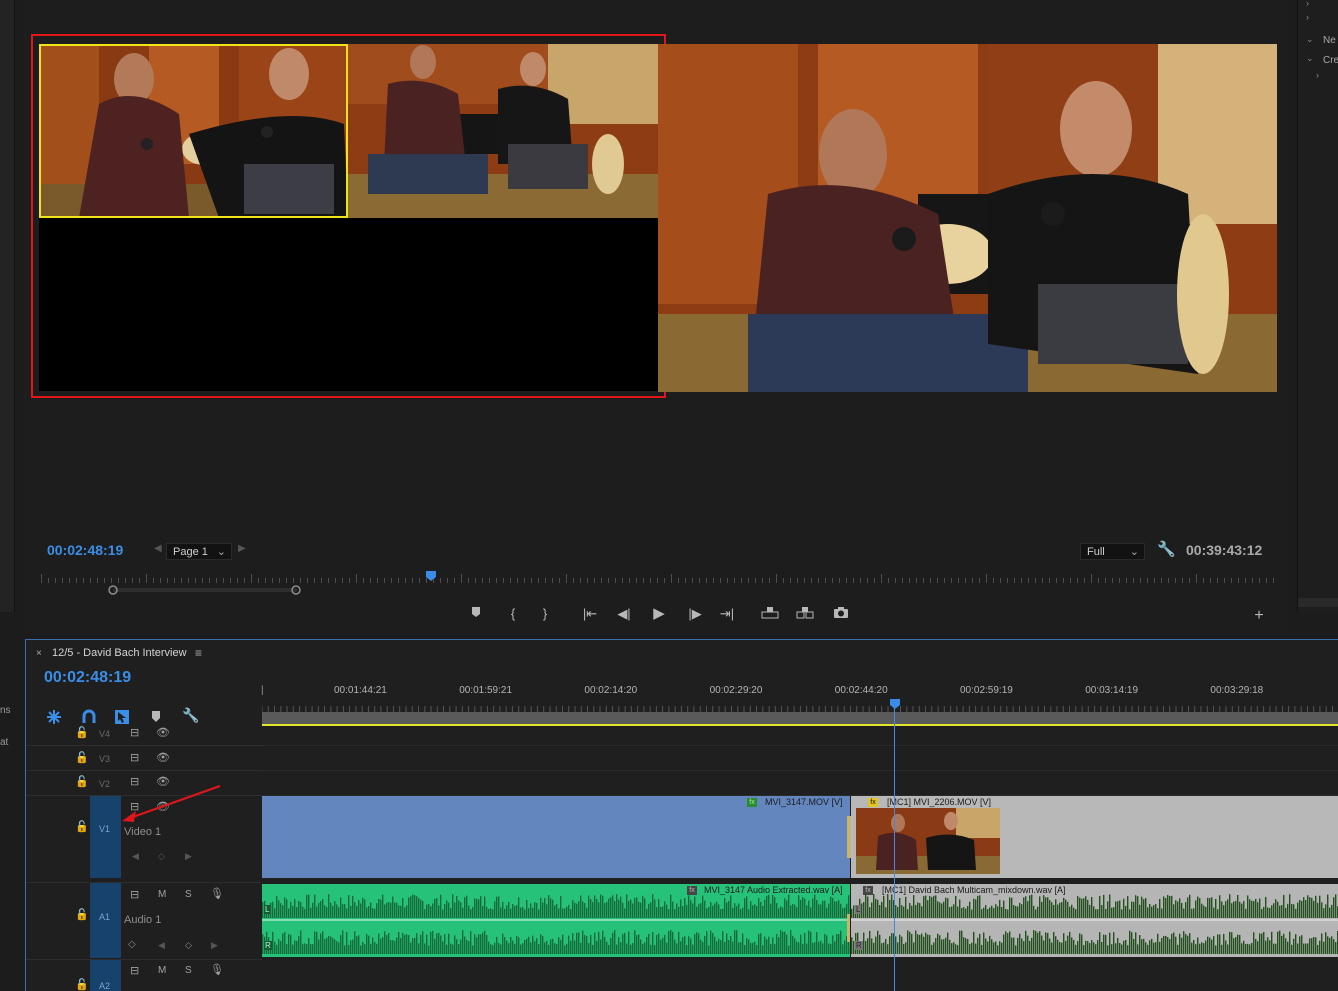 This screenshot has height=991, width=1338. I want to click on clip-thumbnail, so click(928, 841).